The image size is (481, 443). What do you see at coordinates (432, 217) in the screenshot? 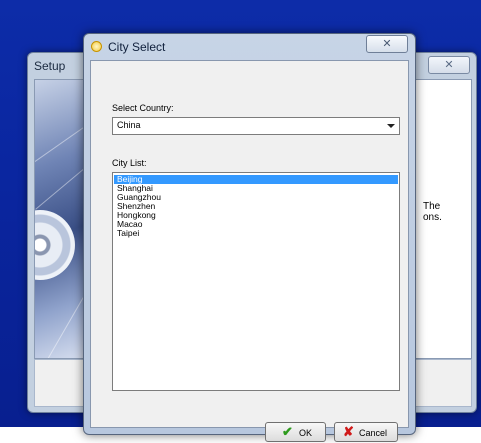
I see `setup-text-fragment-2: ons.` at bounding box center [432, 217].